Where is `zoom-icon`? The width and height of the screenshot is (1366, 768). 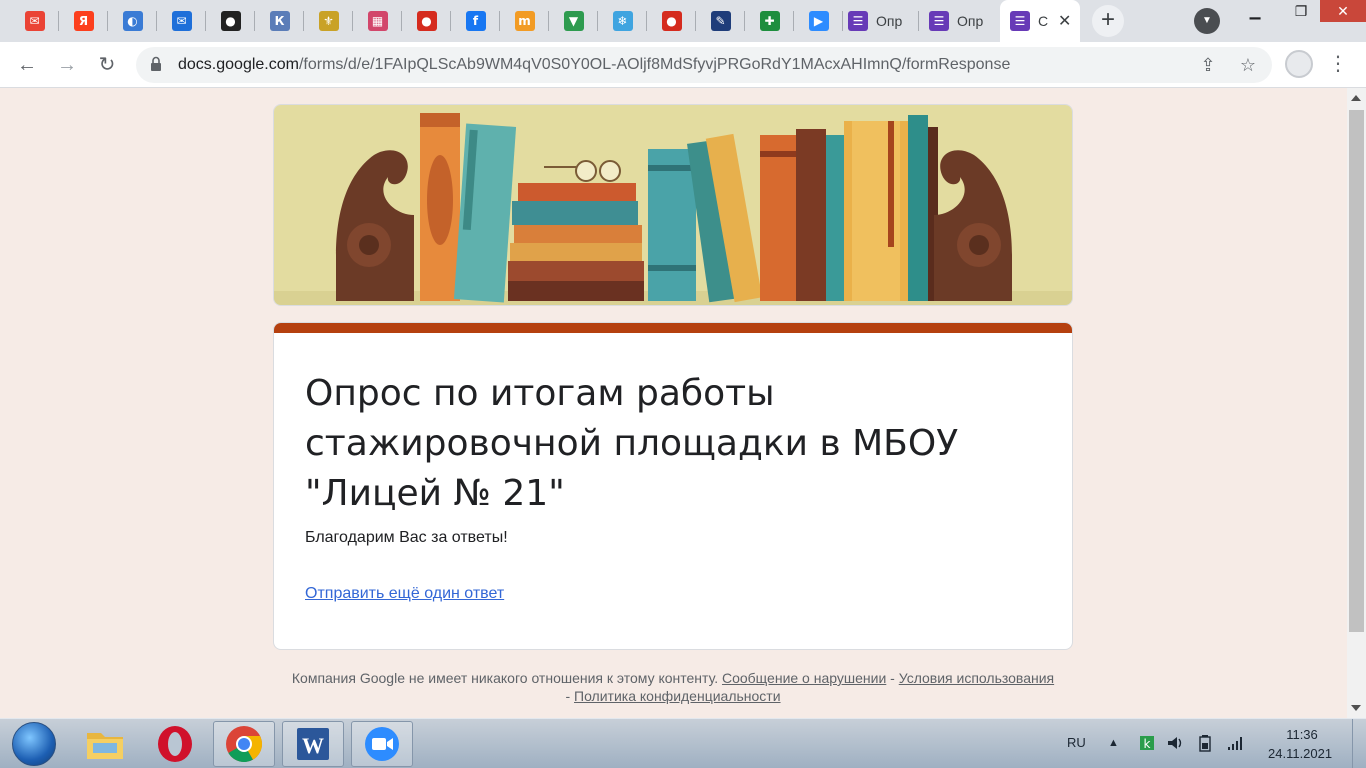 zoom-icon is located at coordinates (382, 744).